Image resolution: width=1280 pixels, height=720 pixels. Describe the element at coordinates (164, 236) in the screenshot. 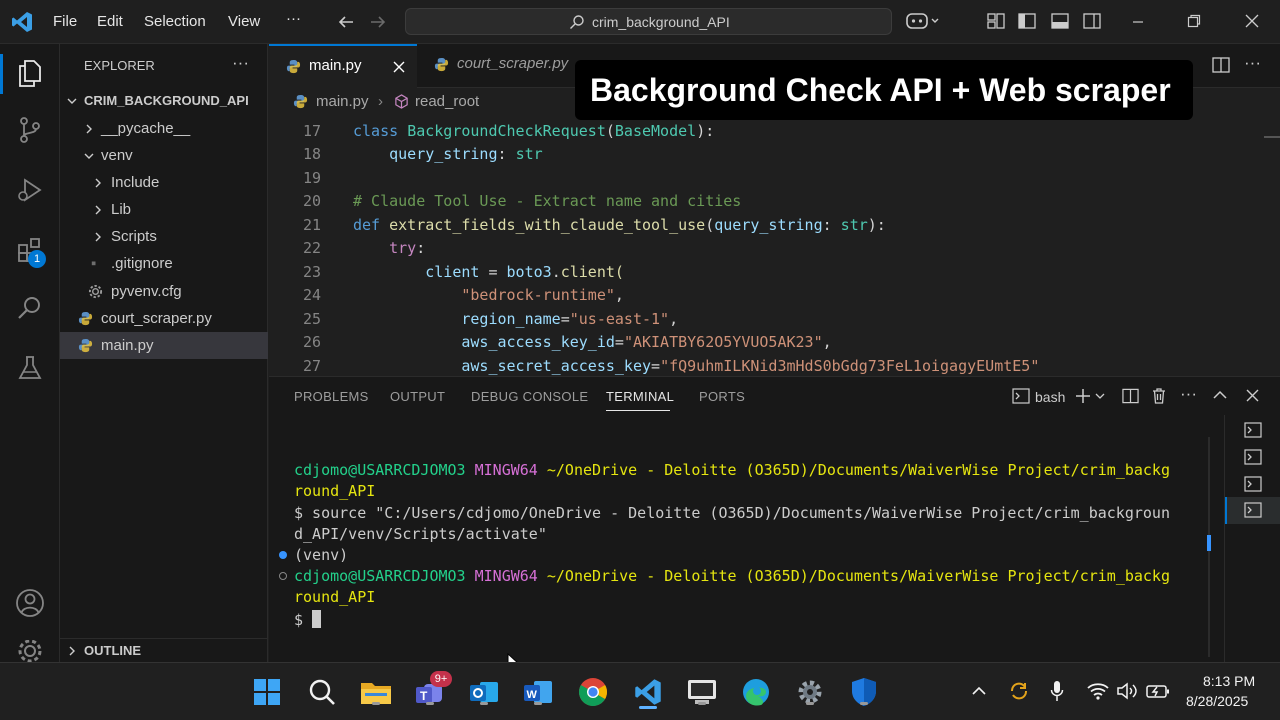

I see `tree-folder-scripts: Scripts` at that location.